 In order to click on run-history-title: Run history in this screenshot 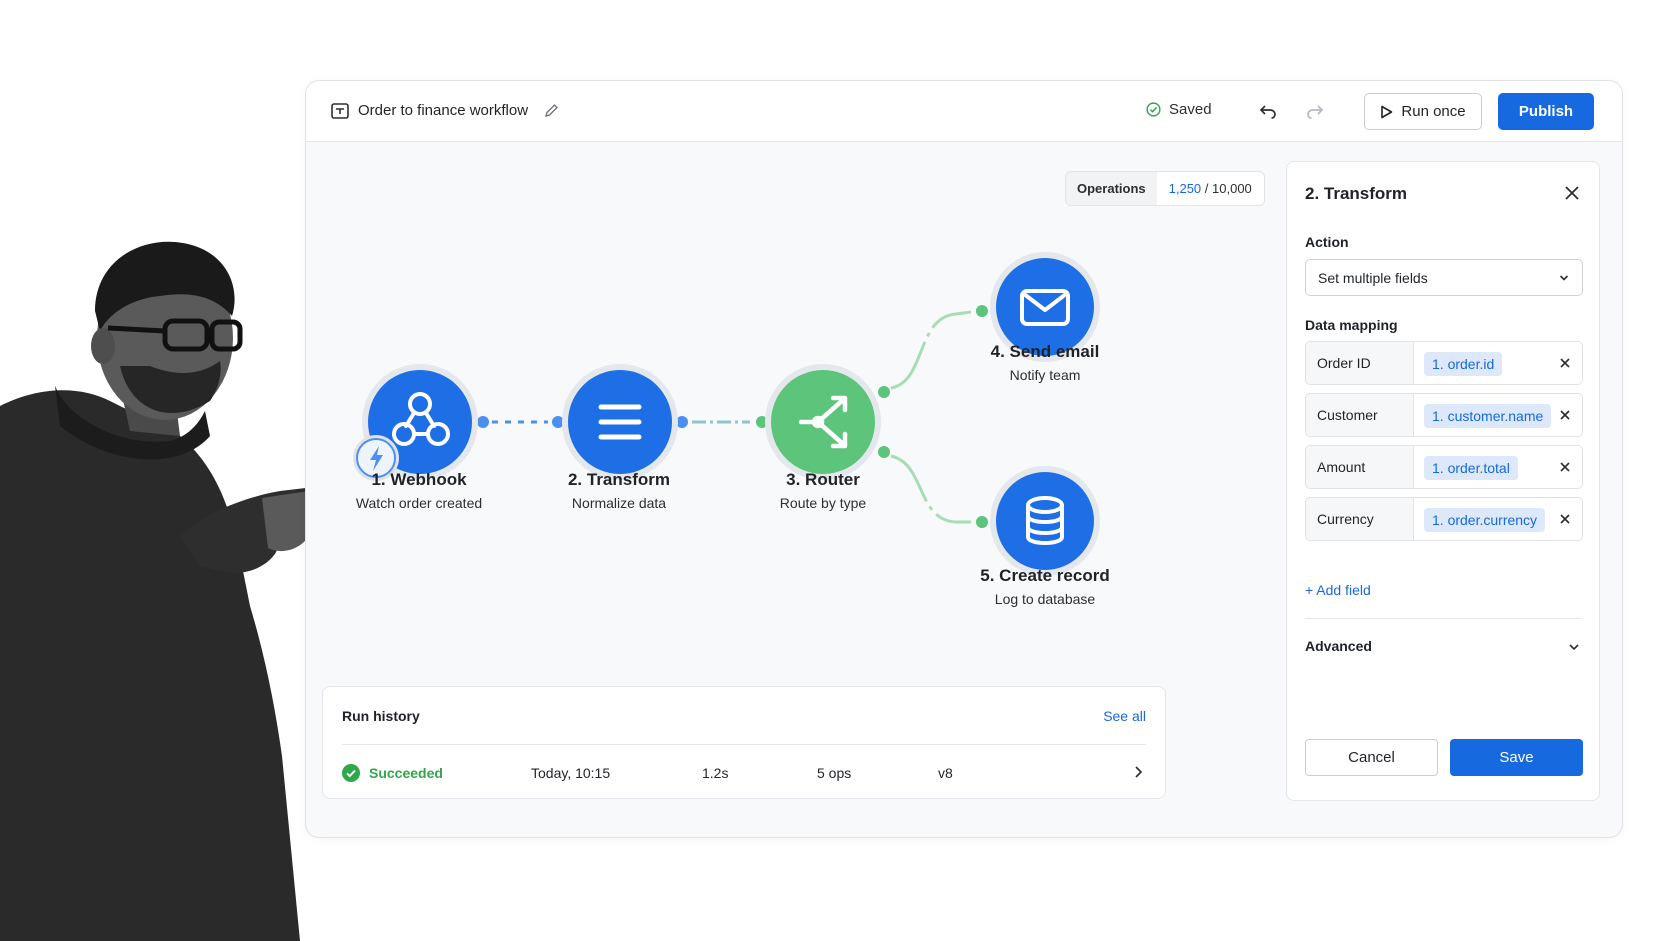, I will do `click(381, 716)`.